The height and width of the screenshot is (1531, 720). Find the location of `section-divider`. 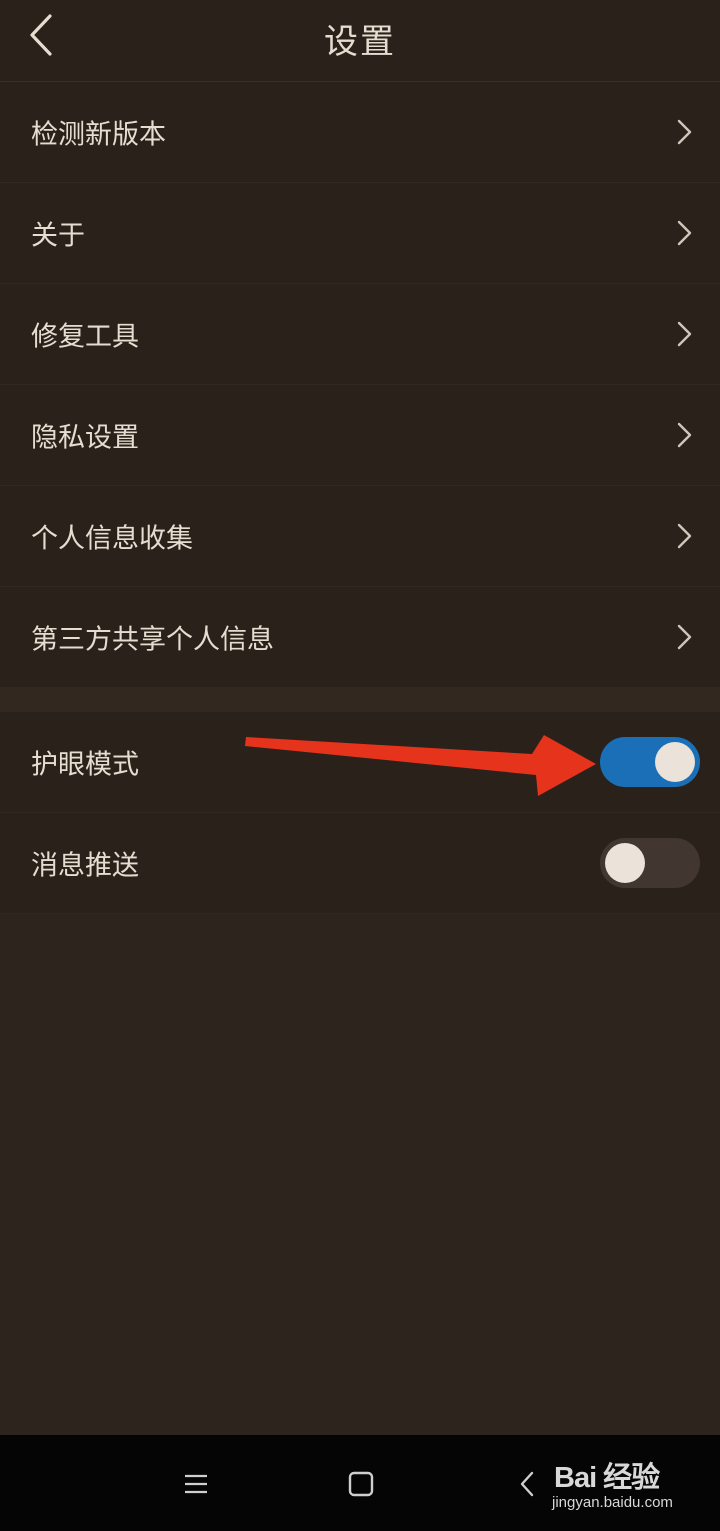

section-divider is located at coordinates (360, 700).